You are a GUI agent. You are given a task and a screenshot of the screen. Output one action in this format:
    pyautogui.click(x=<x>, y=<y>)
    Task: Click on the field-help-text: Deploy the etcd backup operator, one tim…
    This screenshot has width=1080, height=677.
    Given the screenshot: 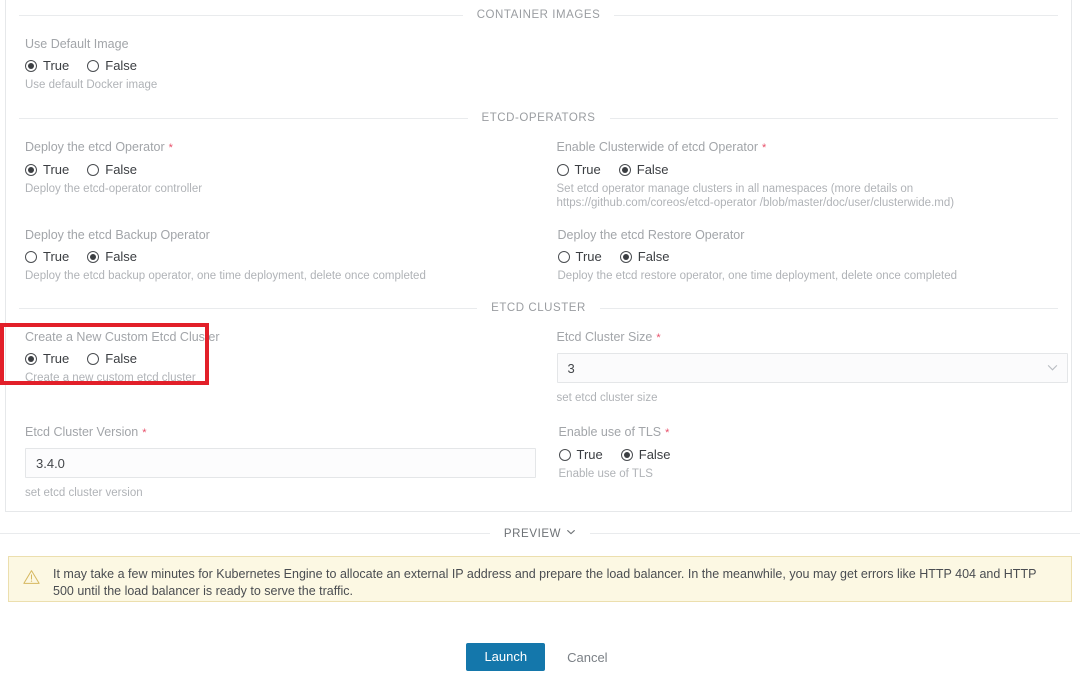 What is the action you would take?
    pyautogui.click(x=225, y=276)
    